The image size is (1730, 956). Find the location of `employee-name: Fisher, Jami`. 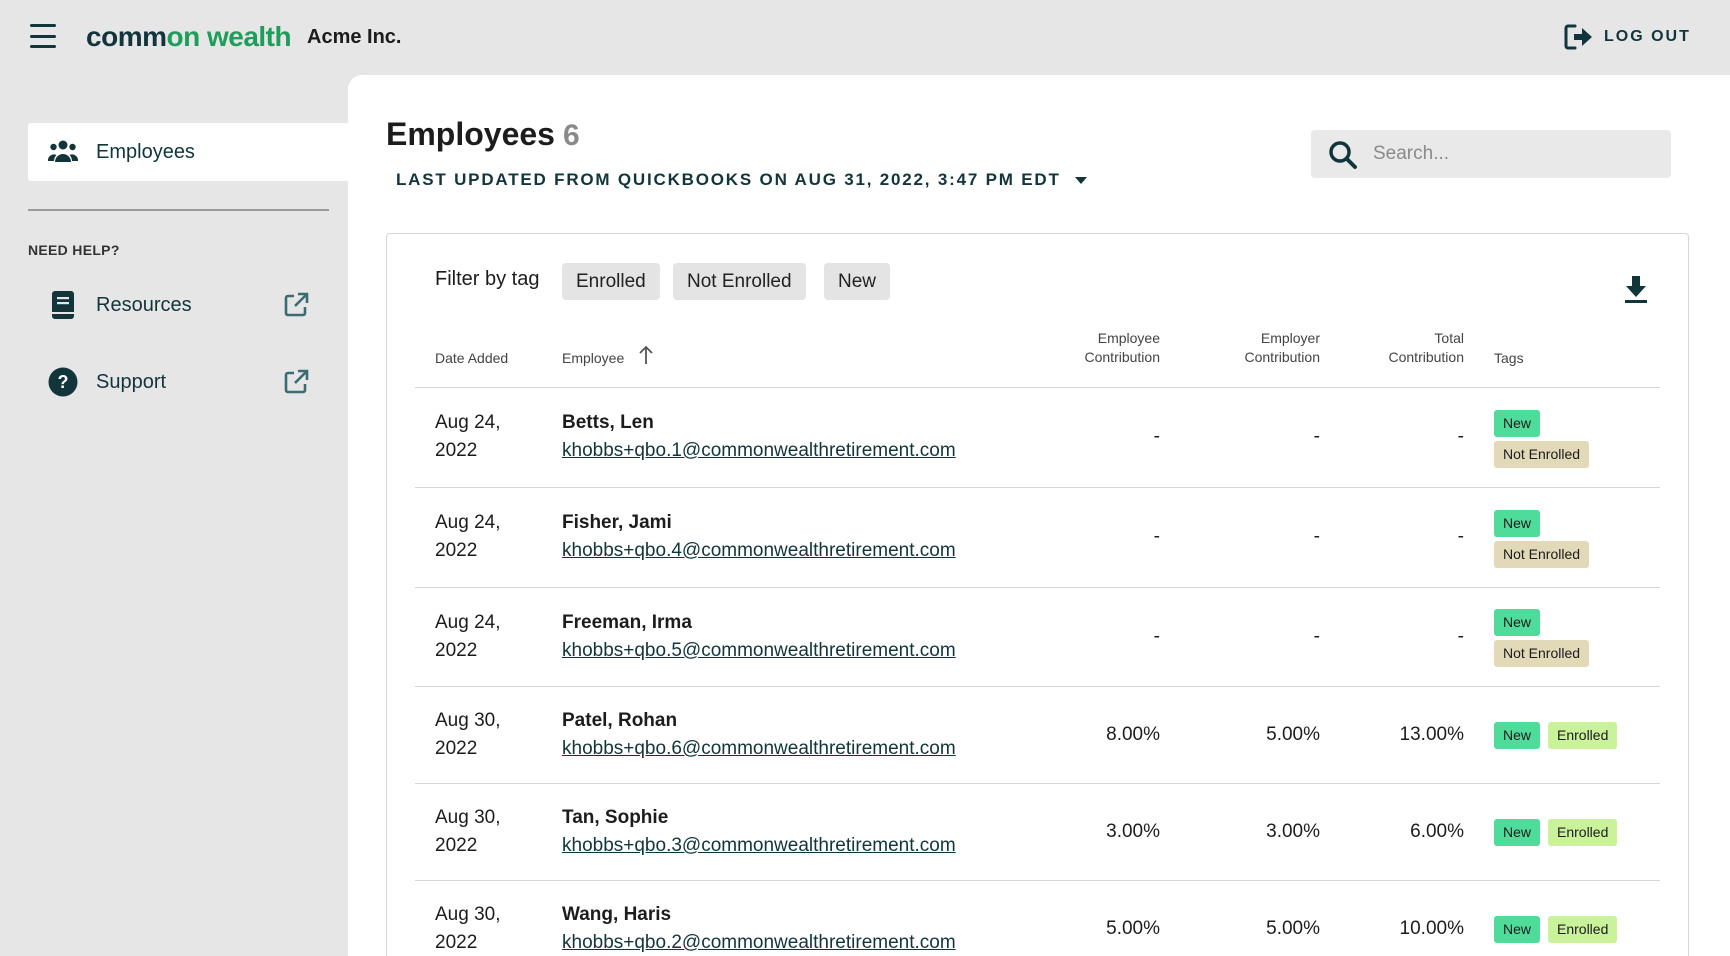

employee-name: Fisher, Jami is located at coordinates (617, 522).